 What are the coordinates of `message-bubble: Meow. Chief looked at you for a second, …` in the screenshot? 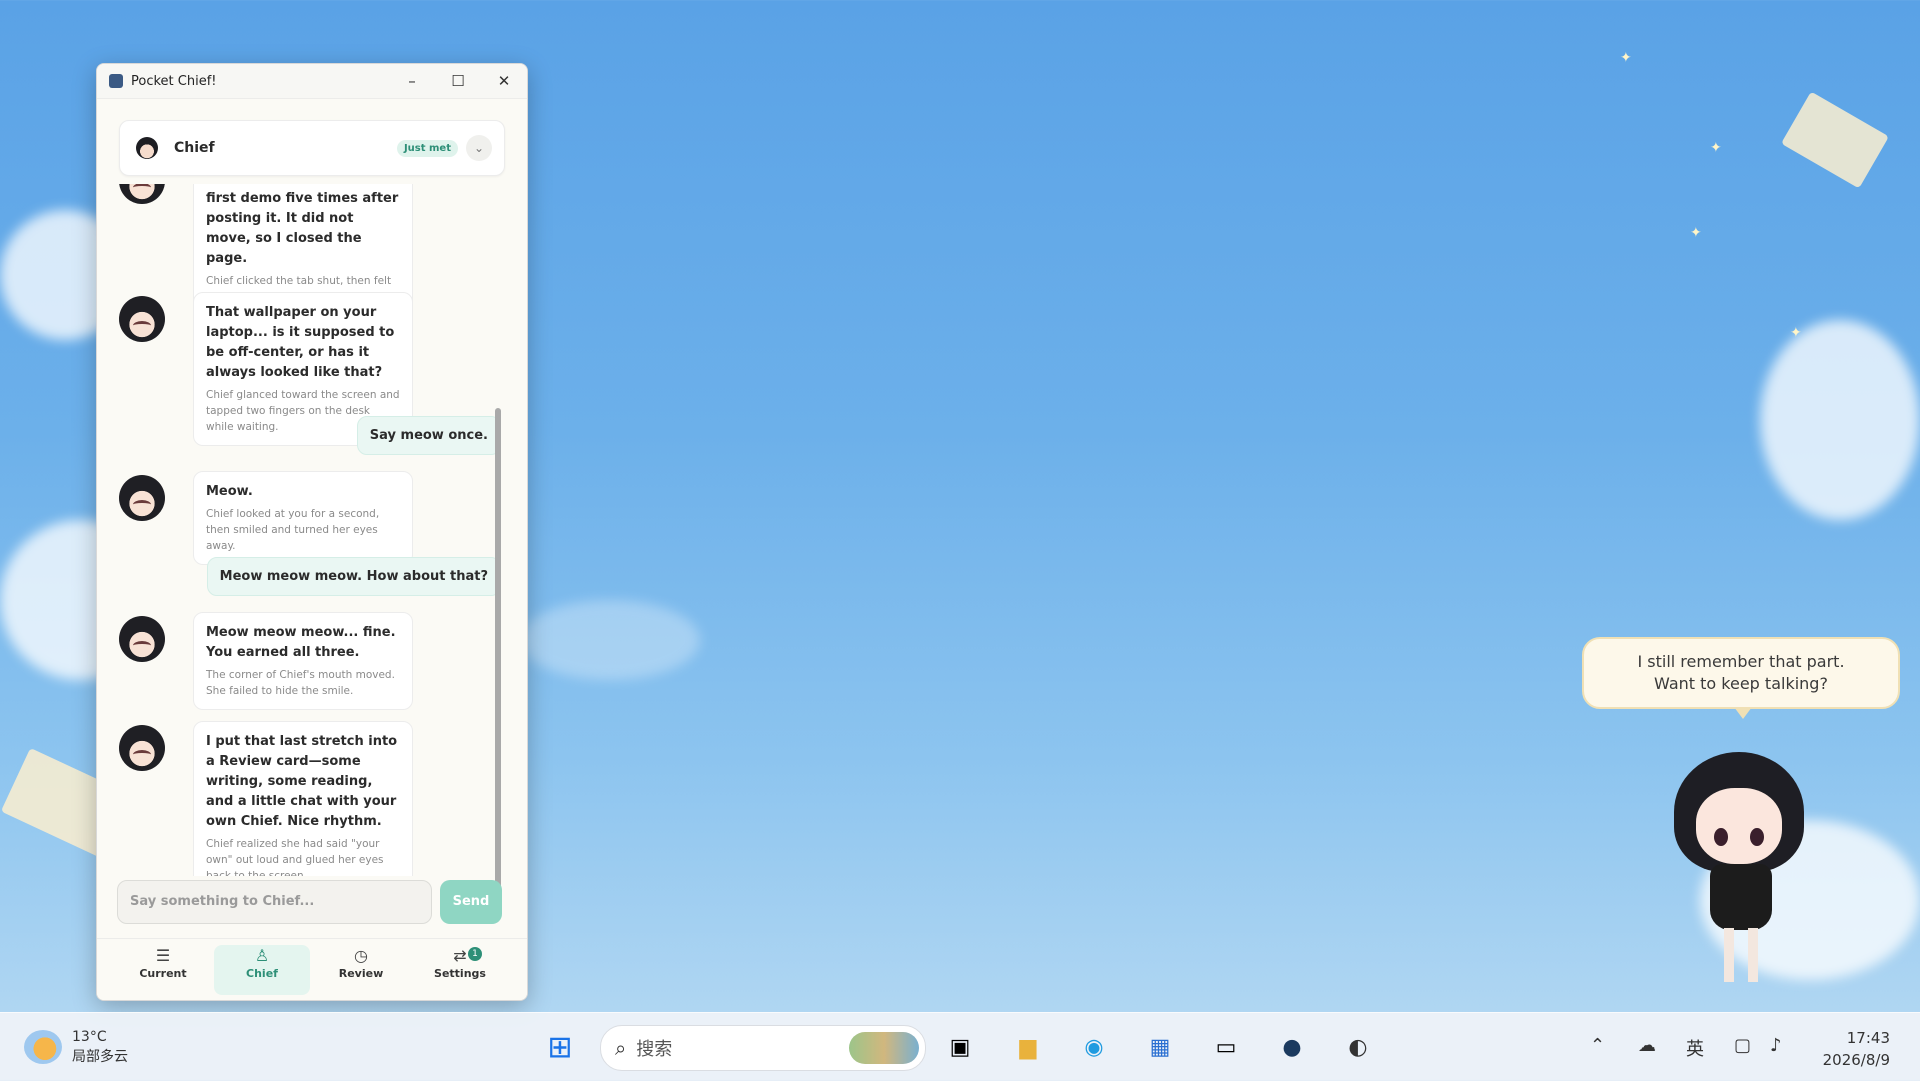 It's located at (303, 518).